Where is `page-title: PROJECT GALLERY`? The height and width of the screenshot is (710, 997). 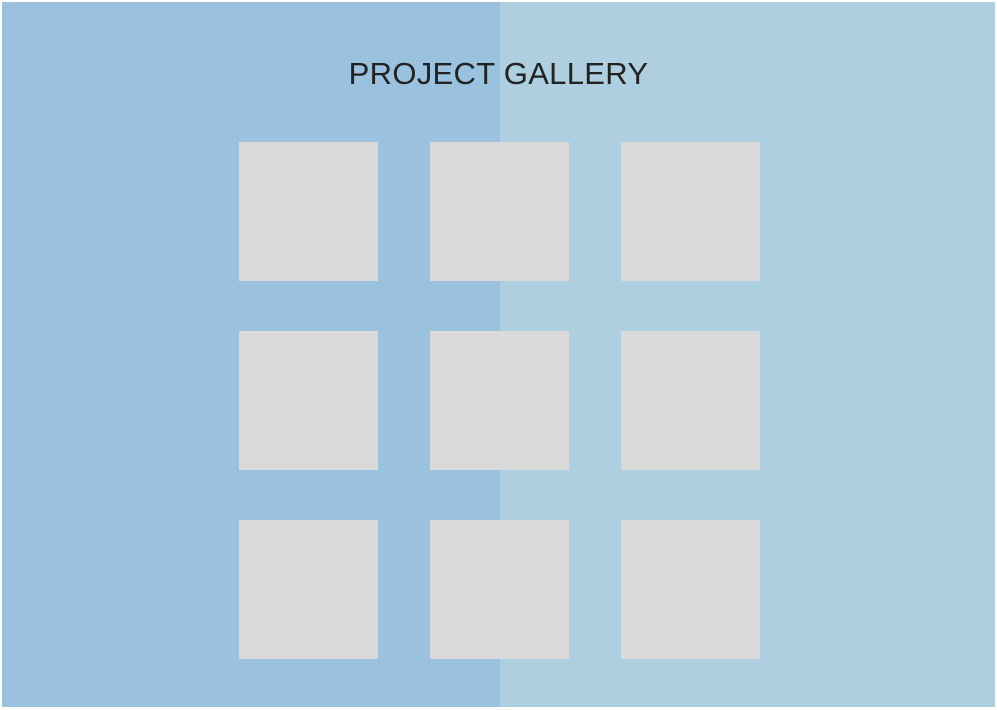
page-title: PROJECT GALLERY is located at coordinates (498, 73).